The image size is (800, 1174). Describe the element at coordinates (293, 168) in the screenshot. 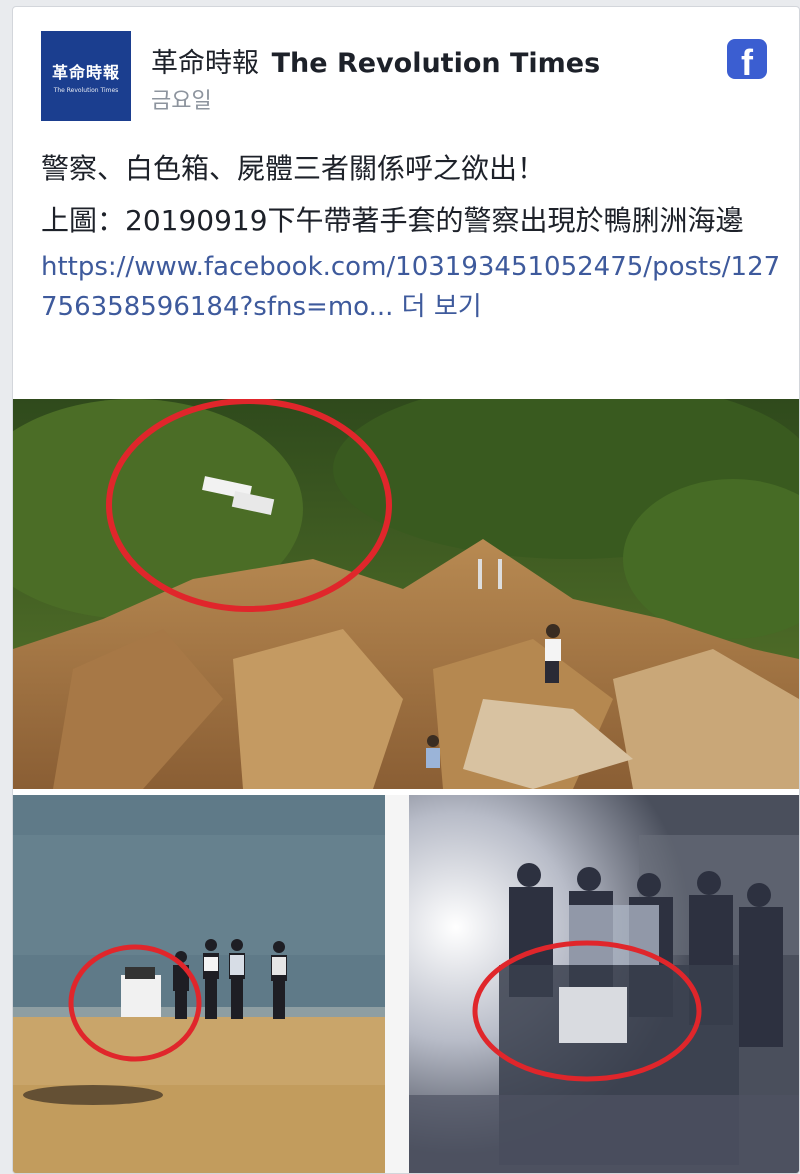

I see `post-text-line-1: 警察、白色箱、屍體三者關係呼之欲出！` at that location.